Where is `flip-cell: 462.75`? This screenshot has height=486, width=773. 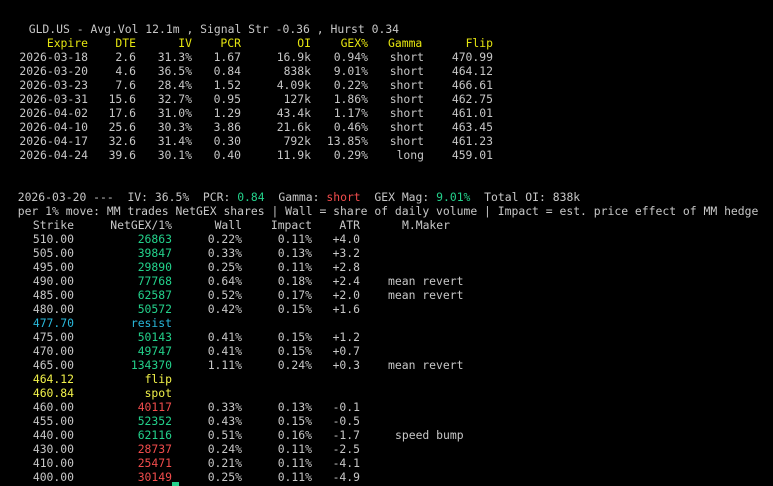 flip-cell: 462.75 is located at coordinates (472, 99).